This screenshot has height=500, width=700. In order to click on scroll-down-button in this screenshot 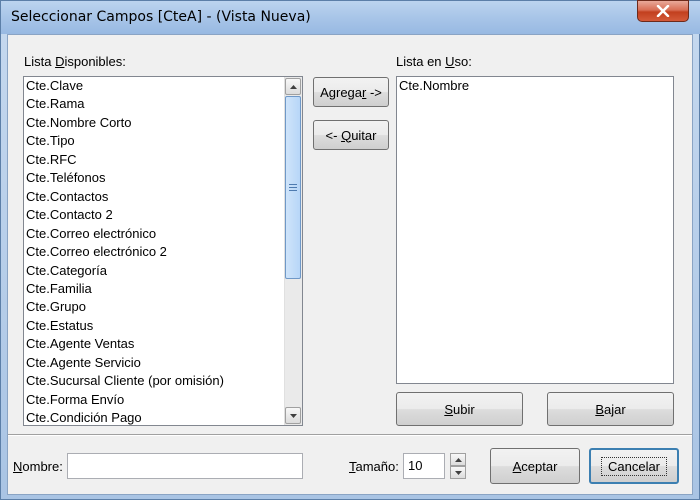, I will do `click(293, 415)`.